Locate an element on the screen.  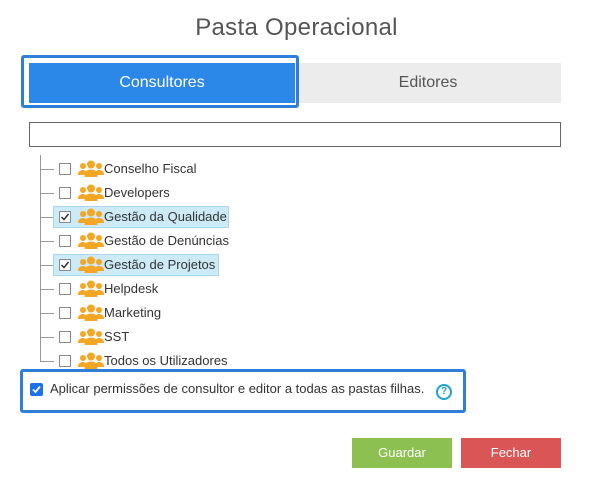
apply-children-checkbox is located at coordinates (36, 389).